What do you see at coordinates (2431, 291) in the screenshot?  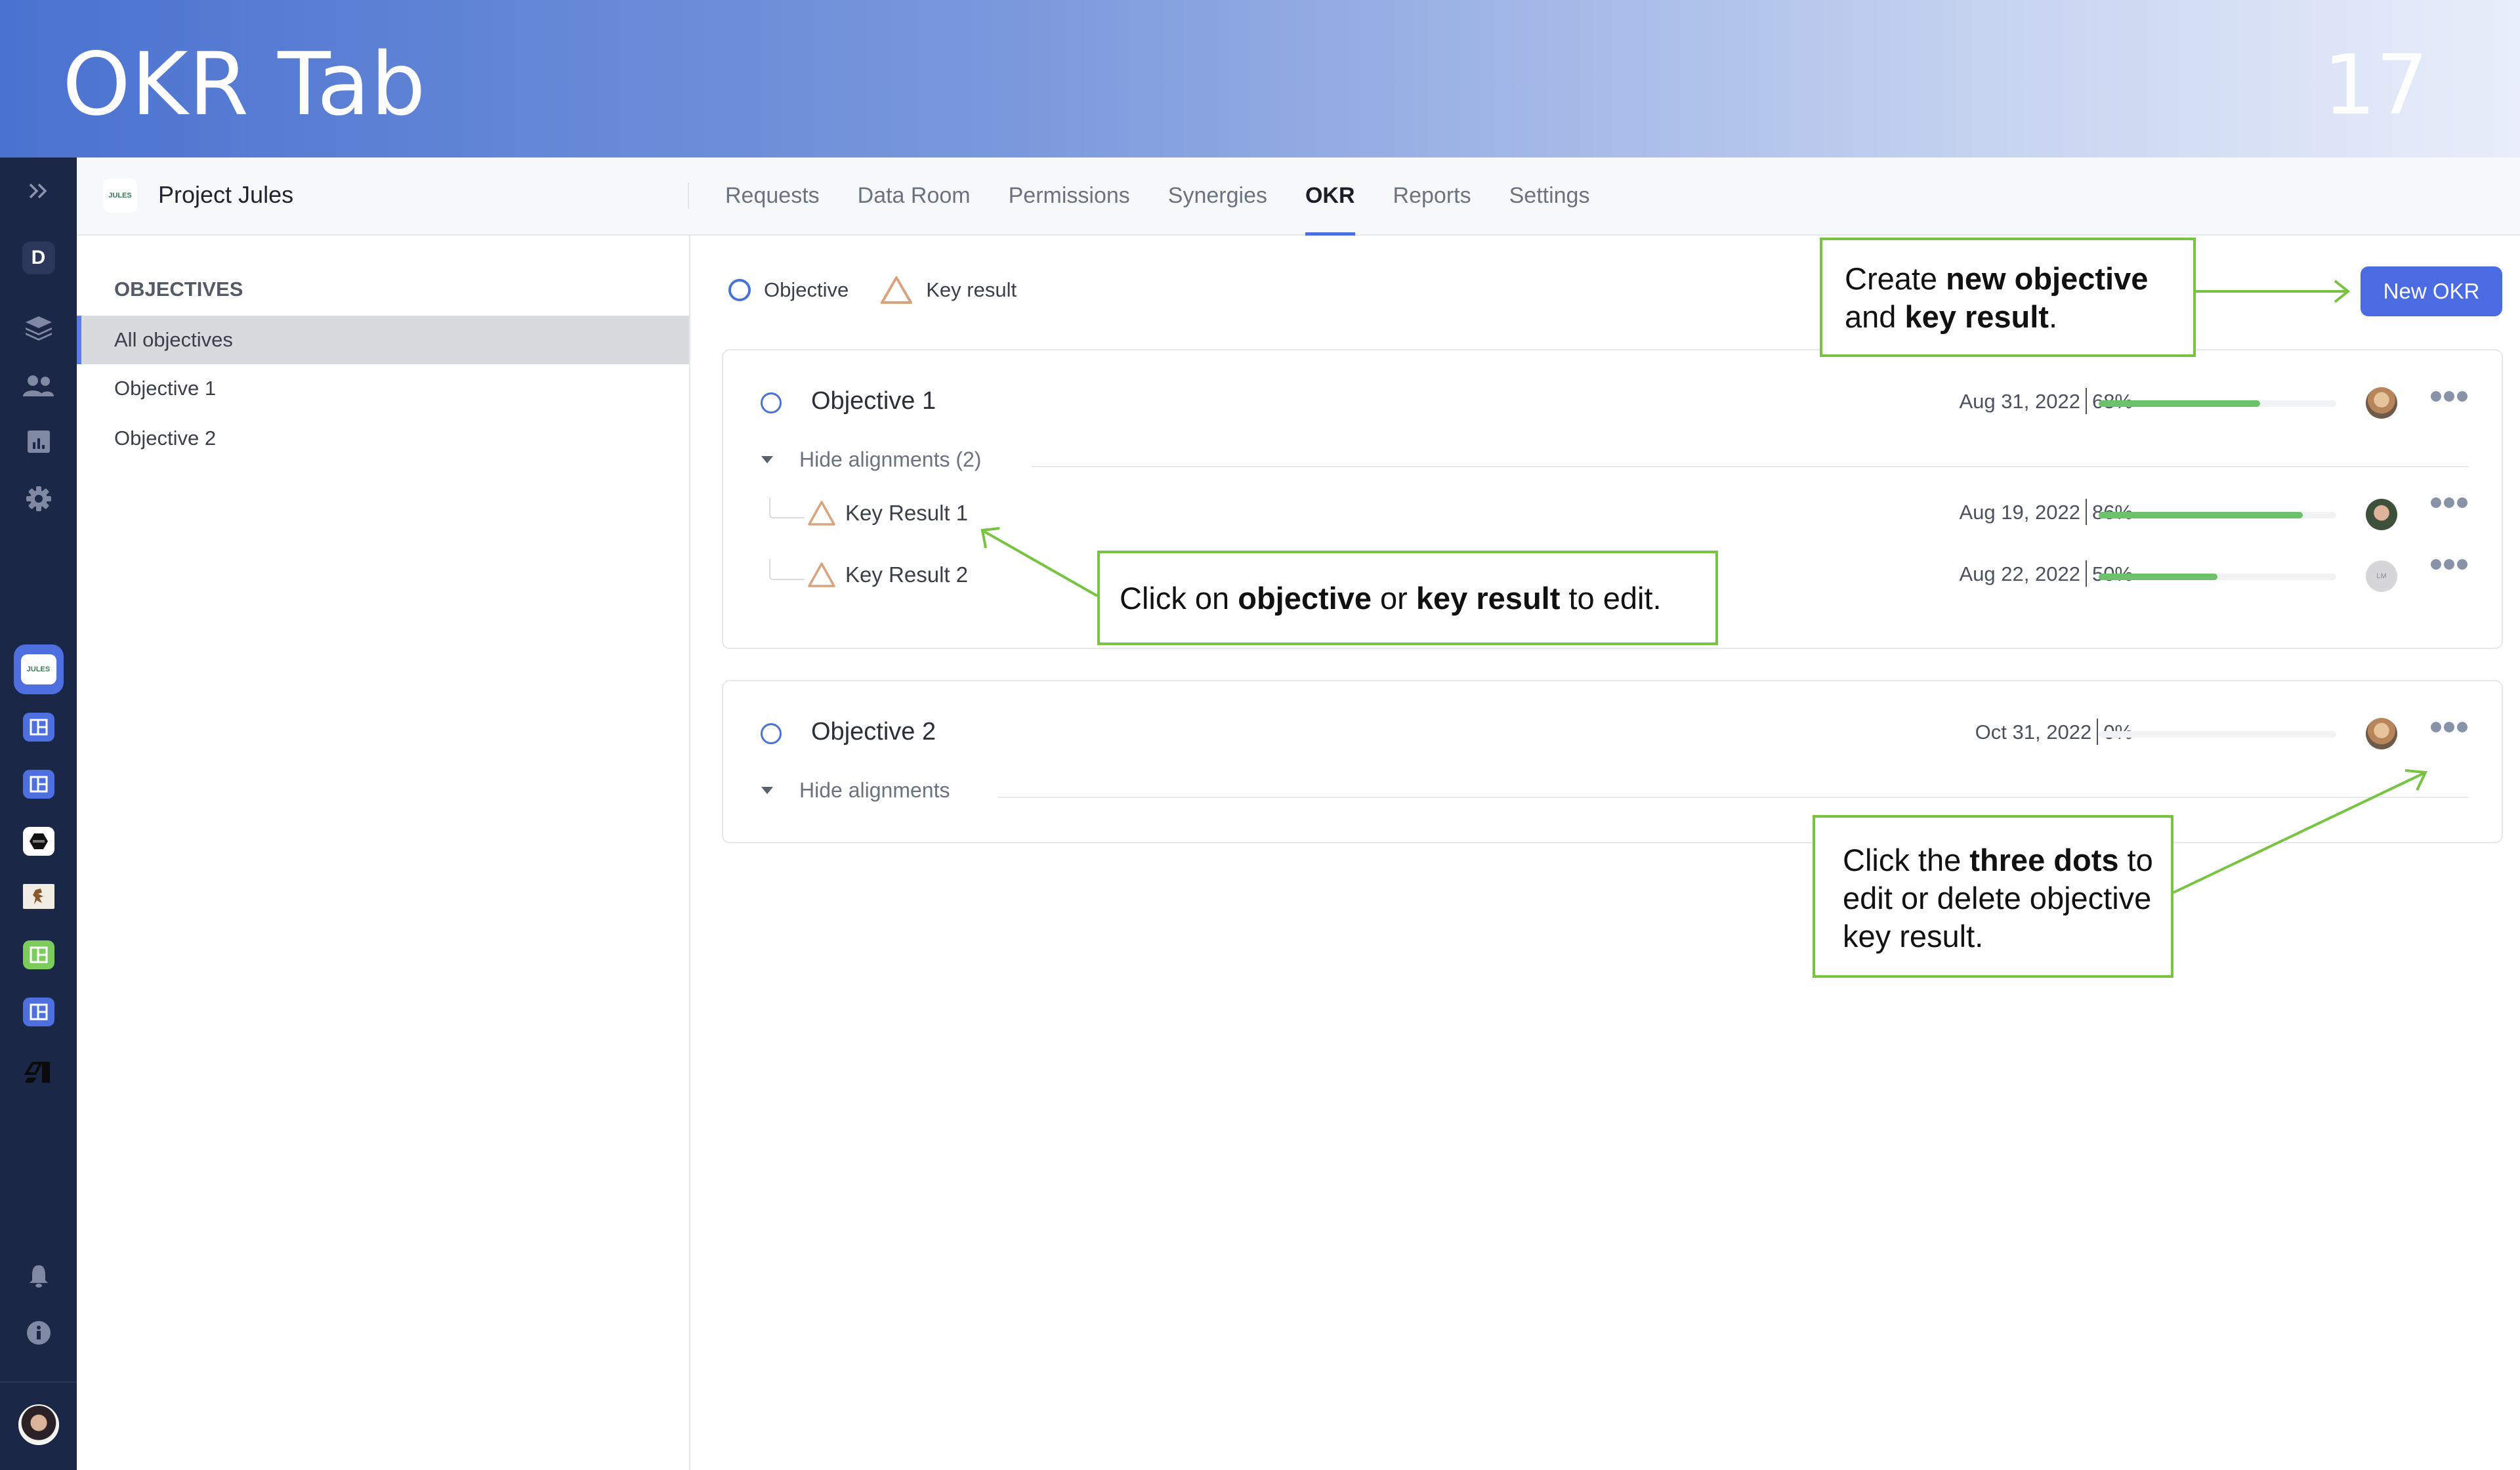 I see `new-okr-button: New OKR` at bounding box center [2431, 291].